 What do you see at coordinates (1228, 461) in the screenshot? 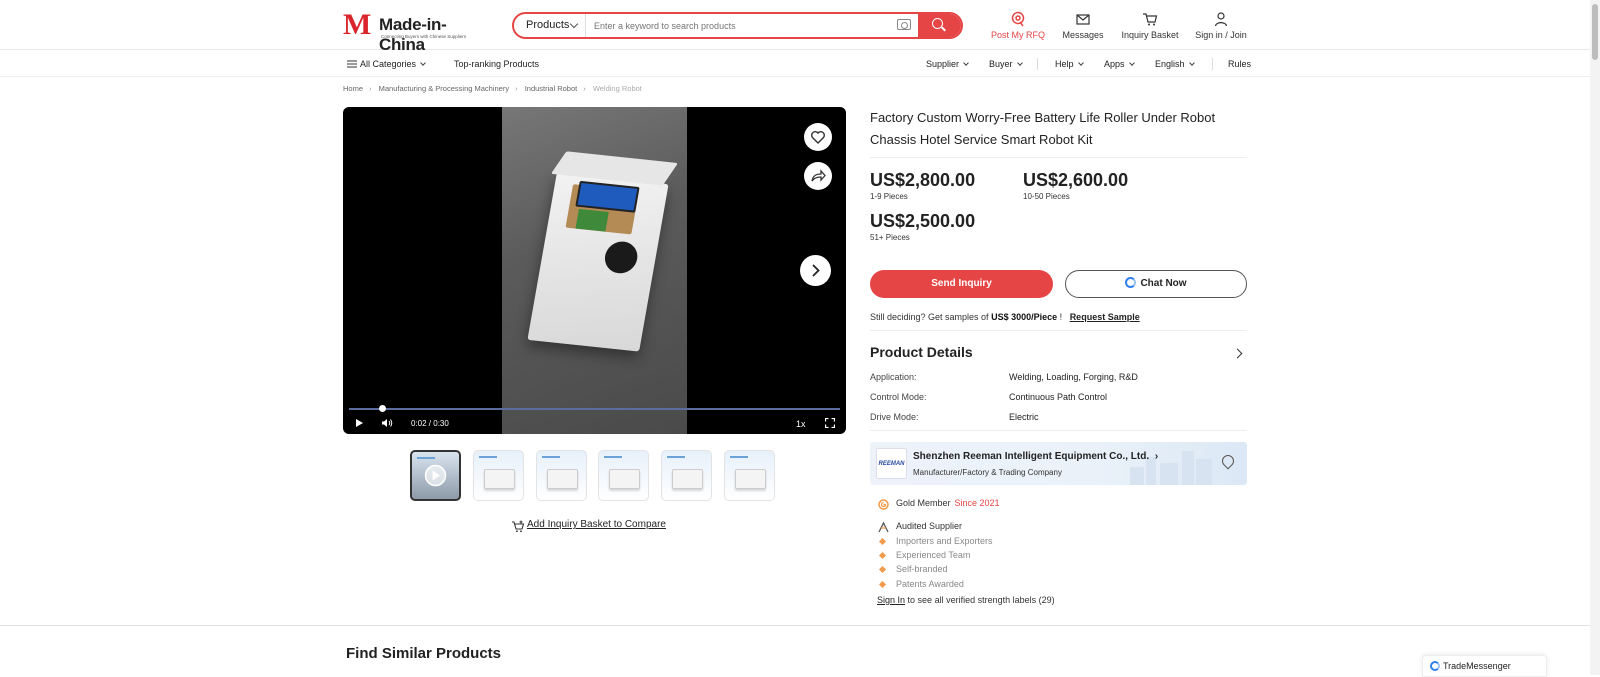
I see `location-pin-icon` at bounding box center [1228, 461].